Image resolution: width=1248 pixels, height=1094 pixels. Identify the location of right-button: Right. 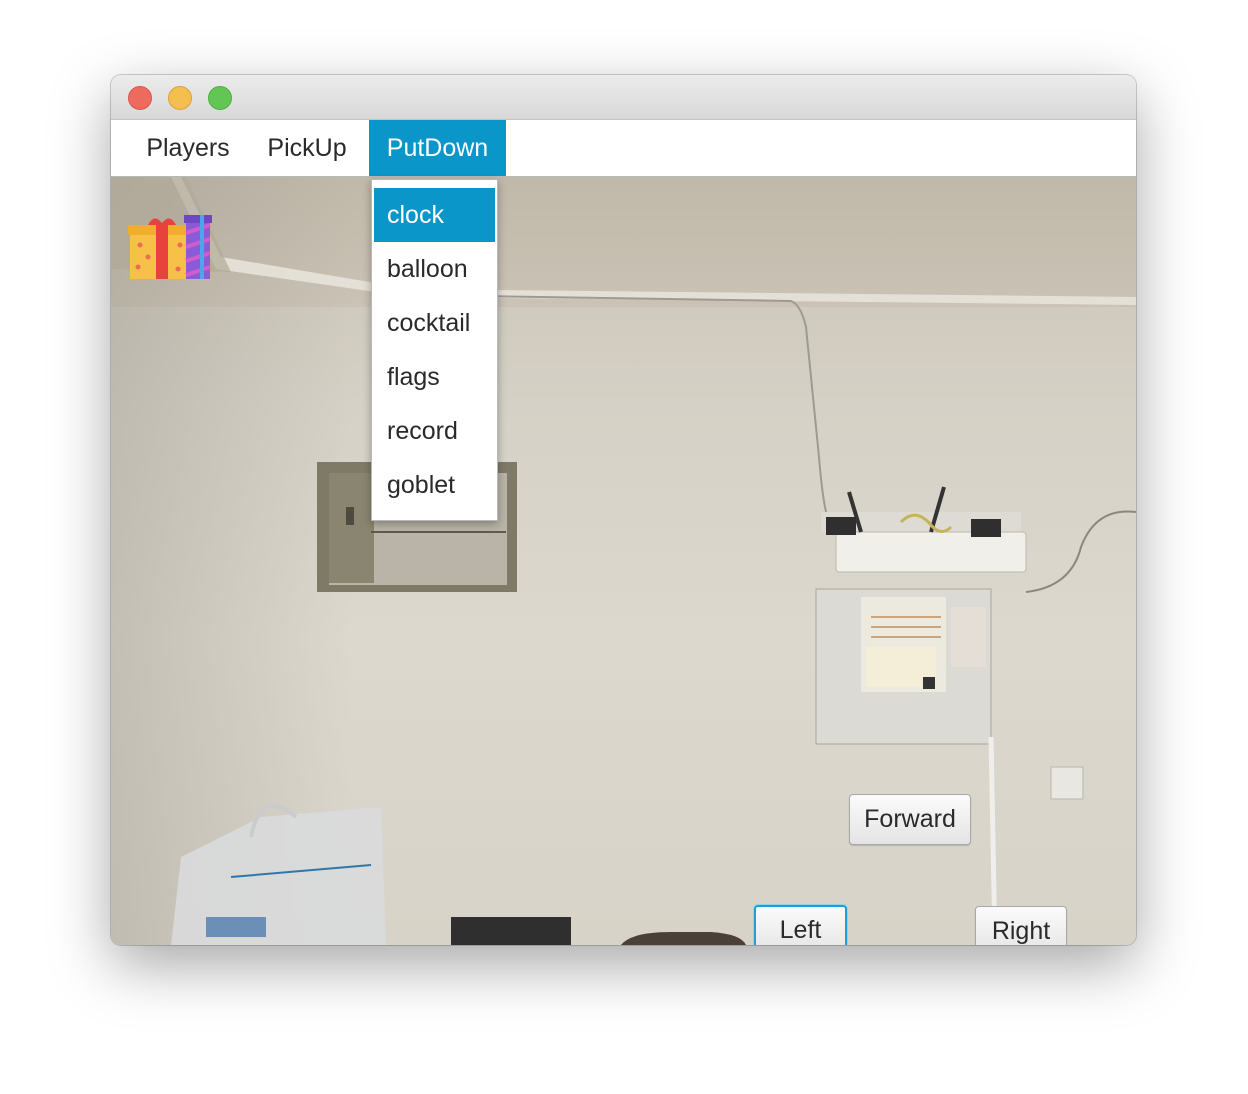
(1021, 925).